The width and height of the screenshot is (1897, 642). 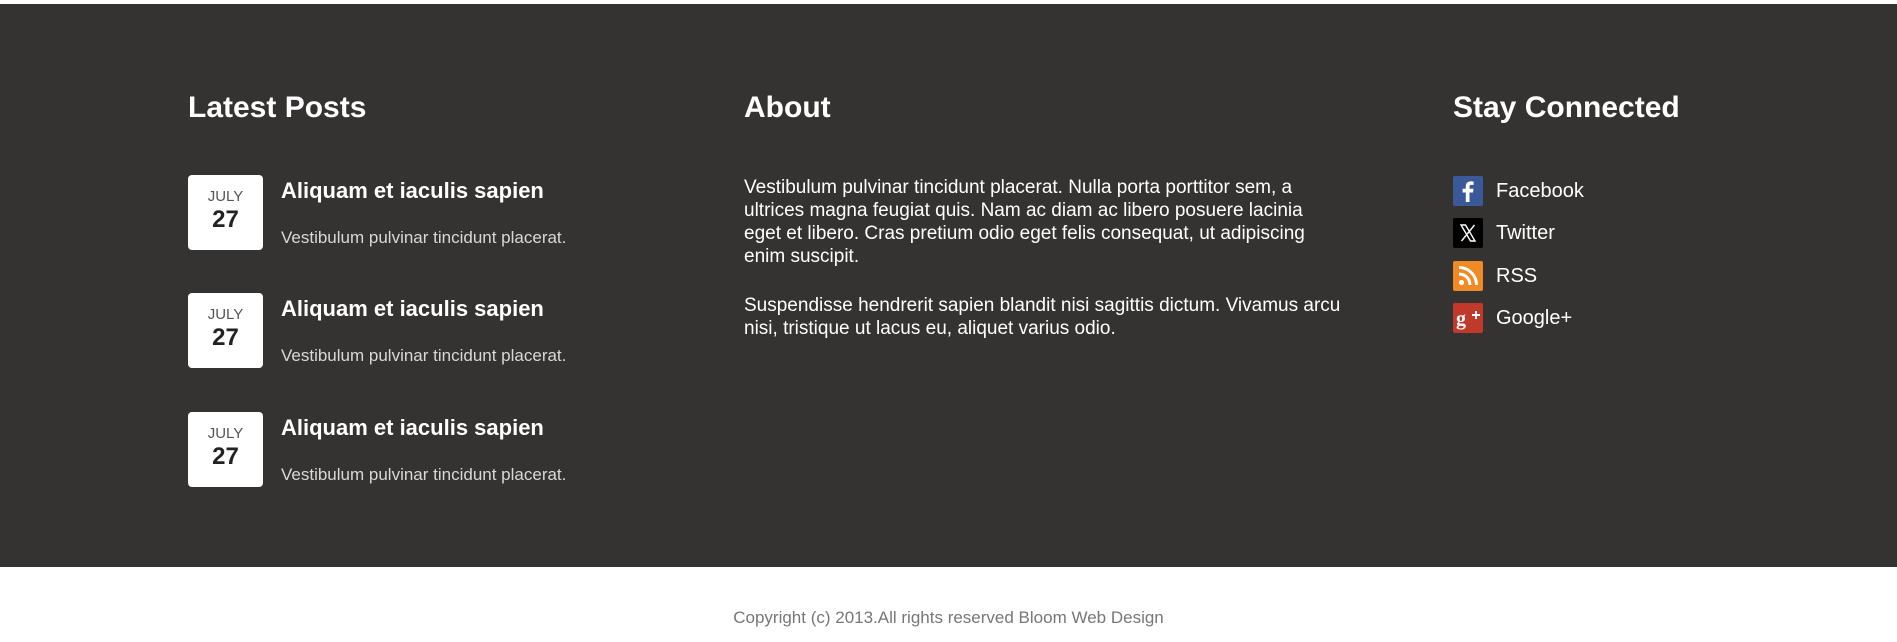 What do you see at coordinates (1603, 318) in the screenshot?
I see `google-plus-link: g Google+` at bounding box center [1603, 318].